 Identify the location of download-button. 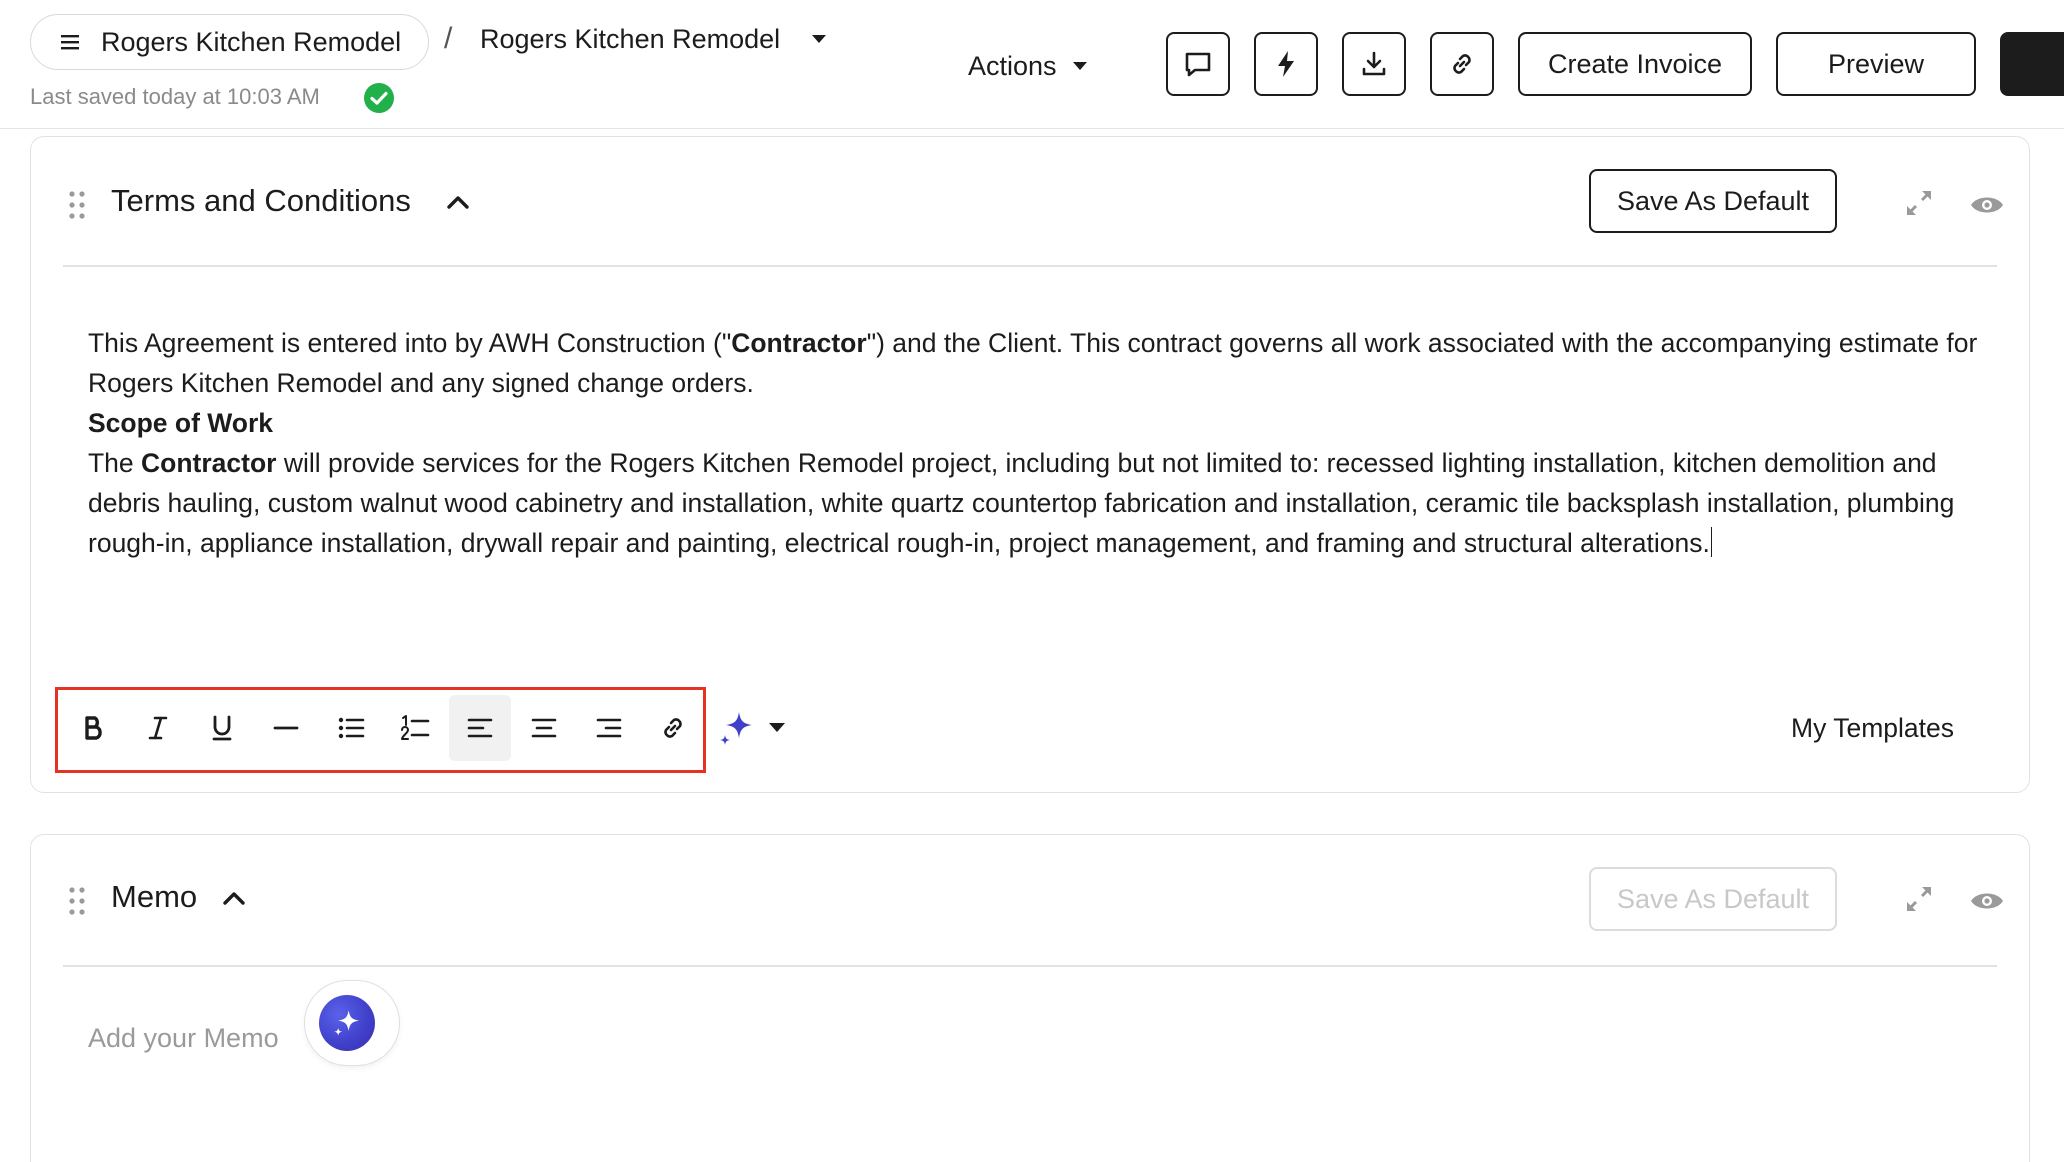
(1374, 64).